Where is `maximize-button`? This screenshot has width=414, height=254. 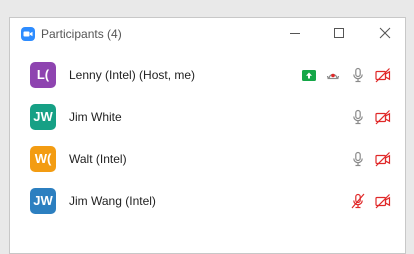
maximize-button is located at coordinates (339, 33).